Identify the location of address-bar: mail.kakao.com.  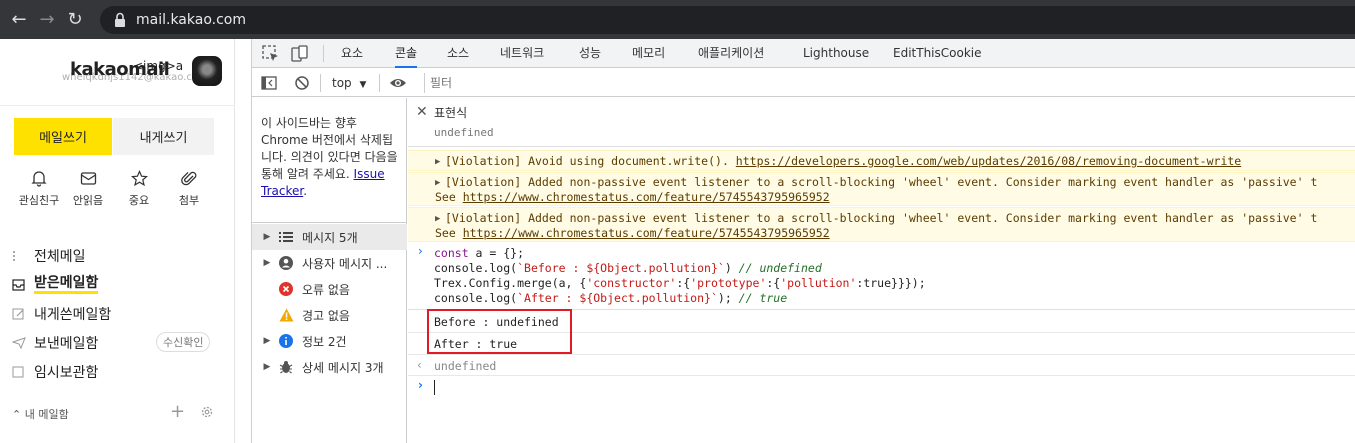
(727, 20).